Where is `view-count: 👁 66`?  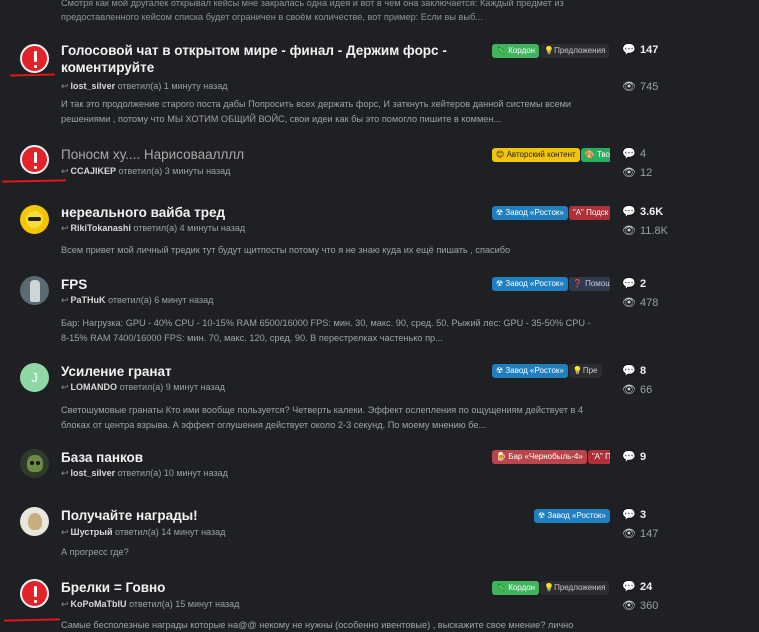 view-count: 👁 66 is located at coordinates (637, 390).